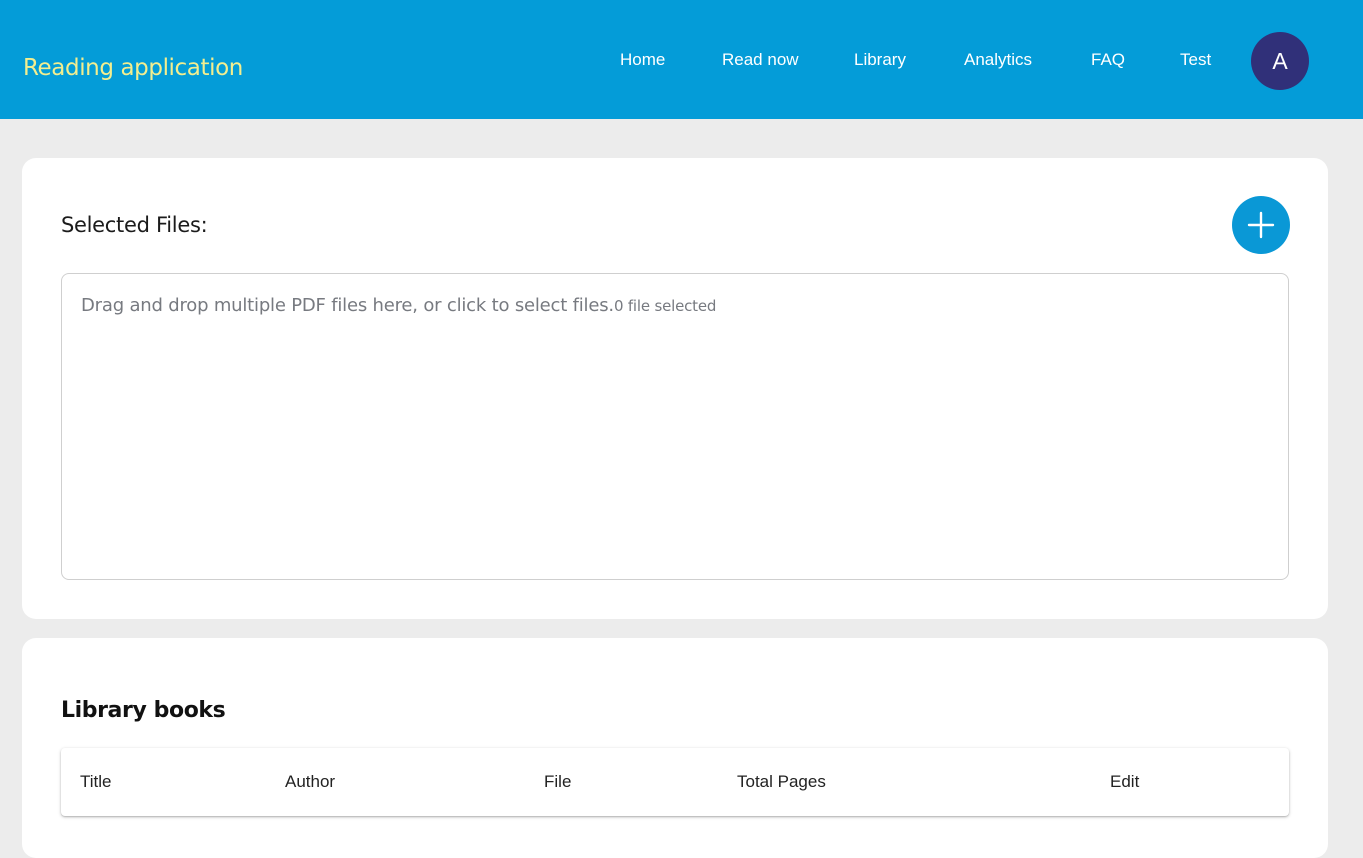 This screenshot has height=858, width=1363. Describe the element at coordinates (675, 782) in the screenshot. I see `library-table-header: Title Author File Total Pages Edit` at that location.